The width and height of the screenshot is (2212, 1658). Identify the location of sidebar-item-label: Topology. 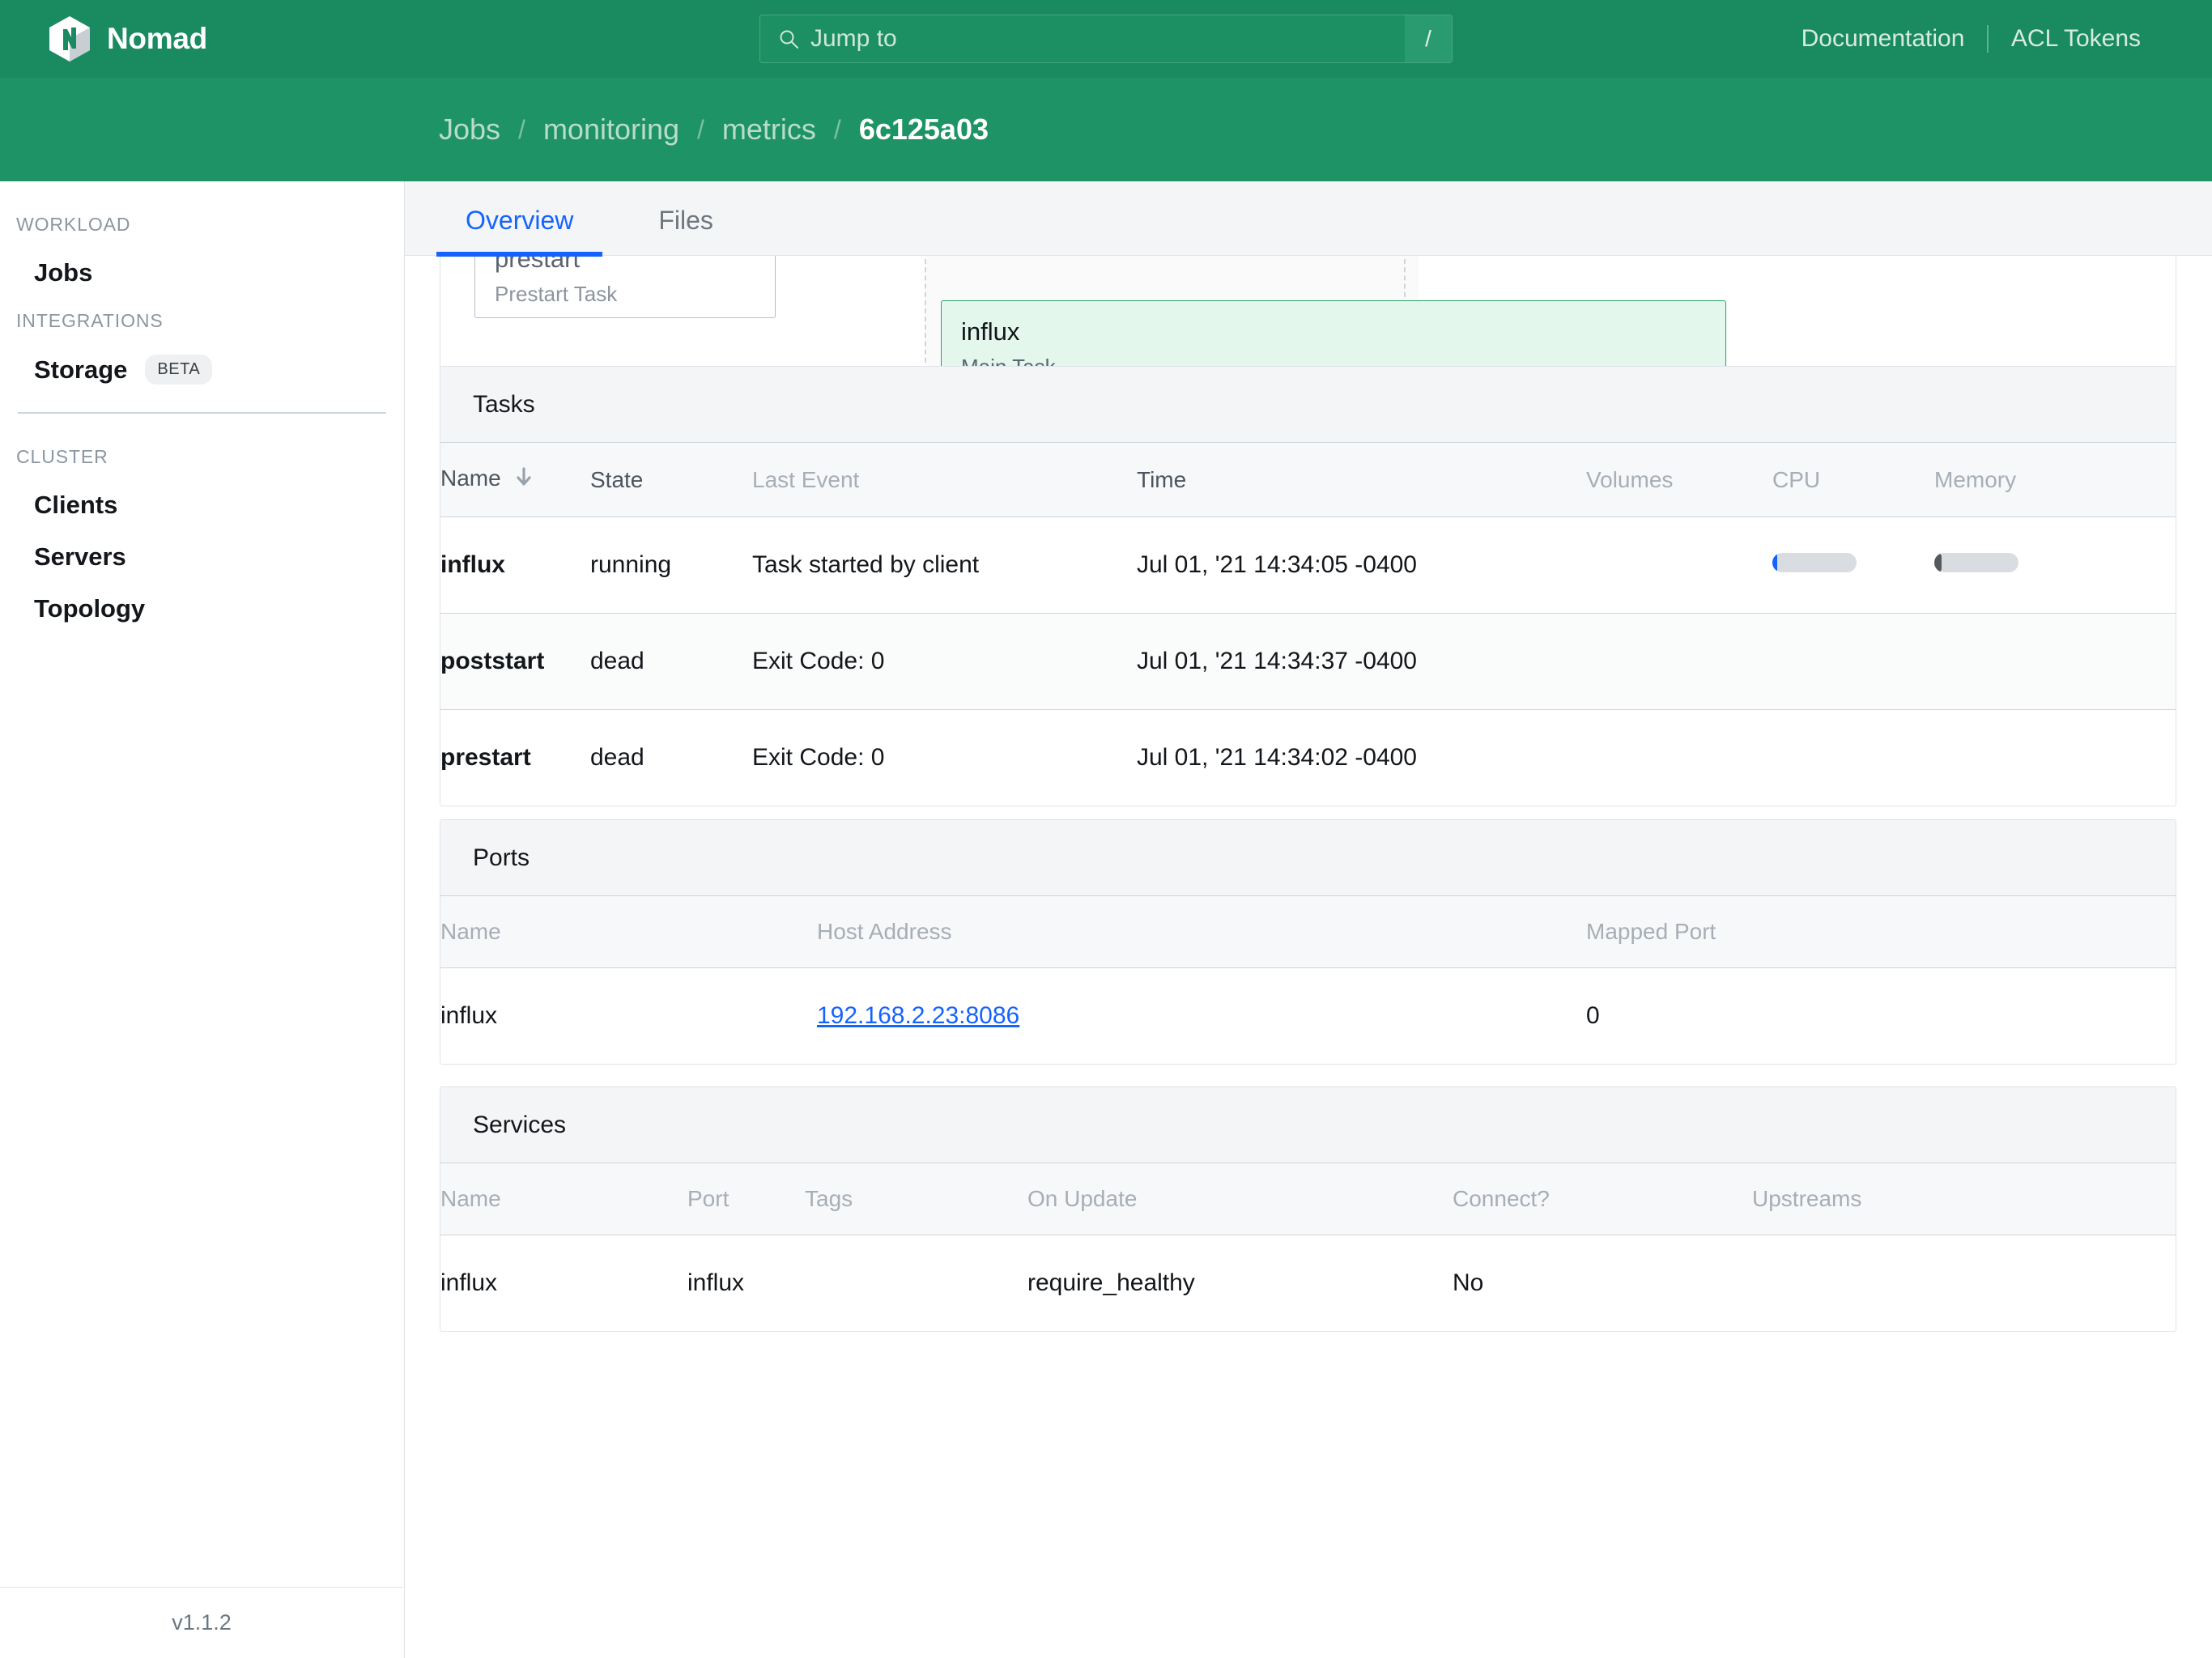
(90, 608).